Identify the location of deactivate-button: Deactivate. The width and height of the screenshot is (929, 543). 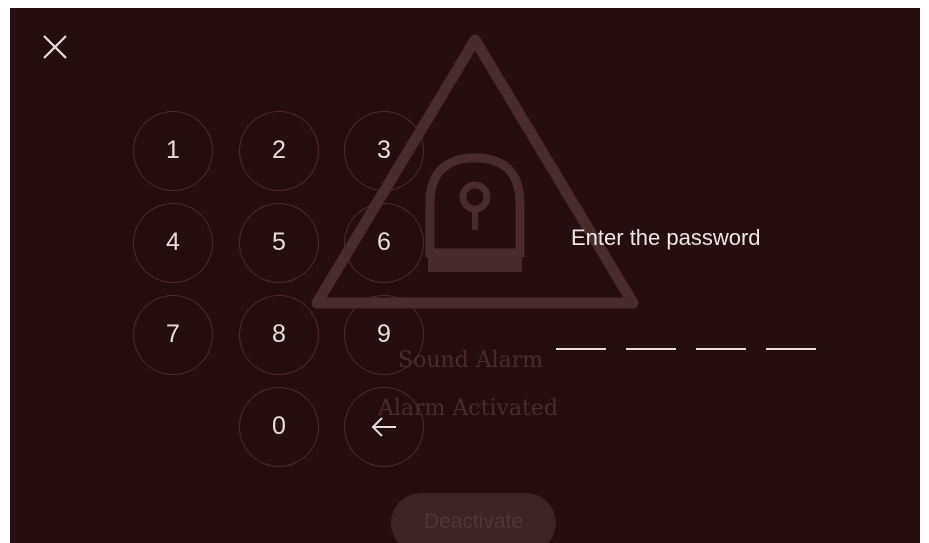
(473, 518).